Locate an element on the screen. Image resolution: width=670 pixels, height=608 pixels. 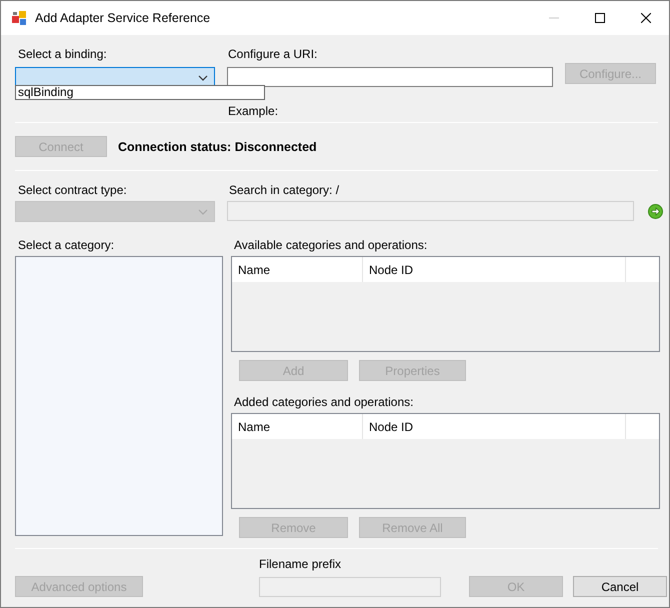
binding-option: sqlBinding is located at coordinates (140, 92).